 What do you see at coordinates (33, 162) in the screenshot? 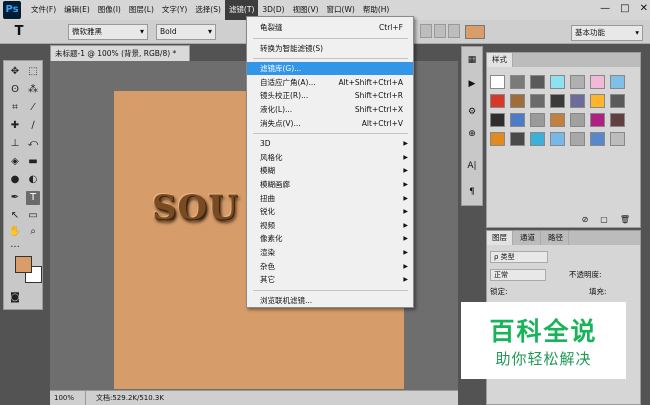
I see `gradient-tool-icon: ▬` at bounding box center [33, 162].